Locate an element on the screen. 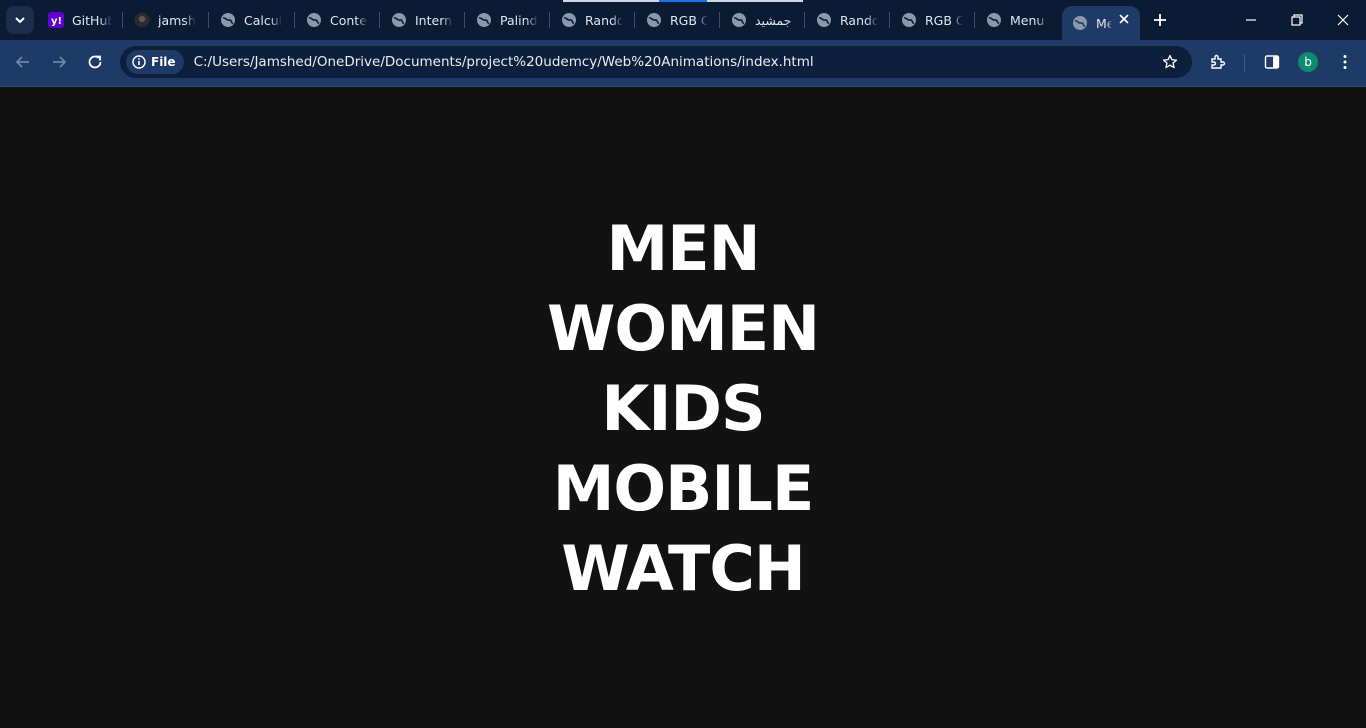  tab-rgb-color: RGB Color is located at coordinates (678, 20).